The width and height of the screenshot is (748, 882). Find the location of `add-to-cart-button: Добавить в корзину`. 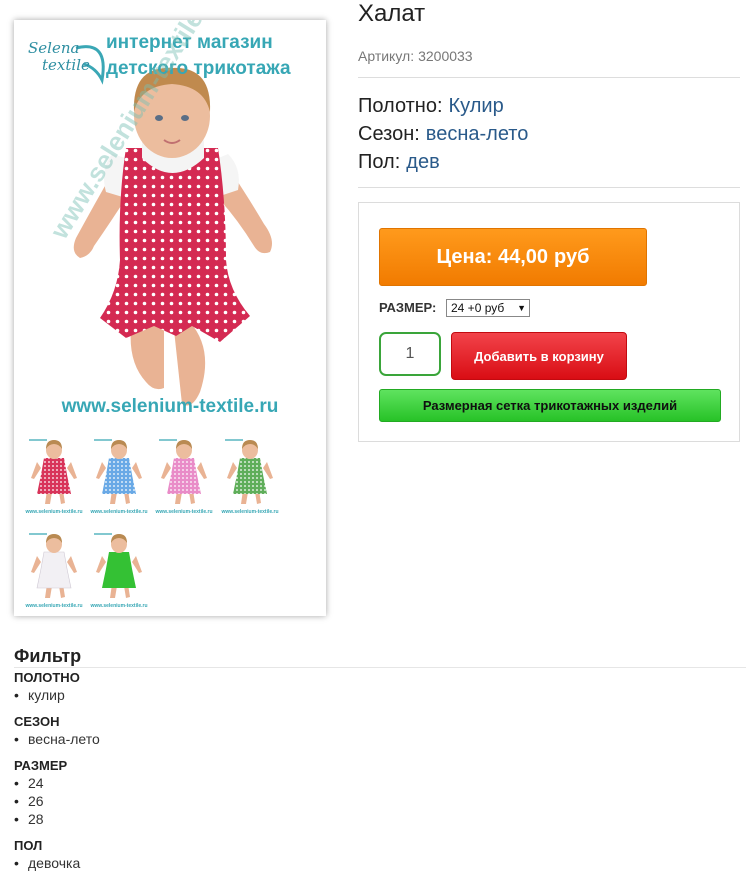

add-to-cart-button: Добавить в корзину is located at coordinates (539, 356).